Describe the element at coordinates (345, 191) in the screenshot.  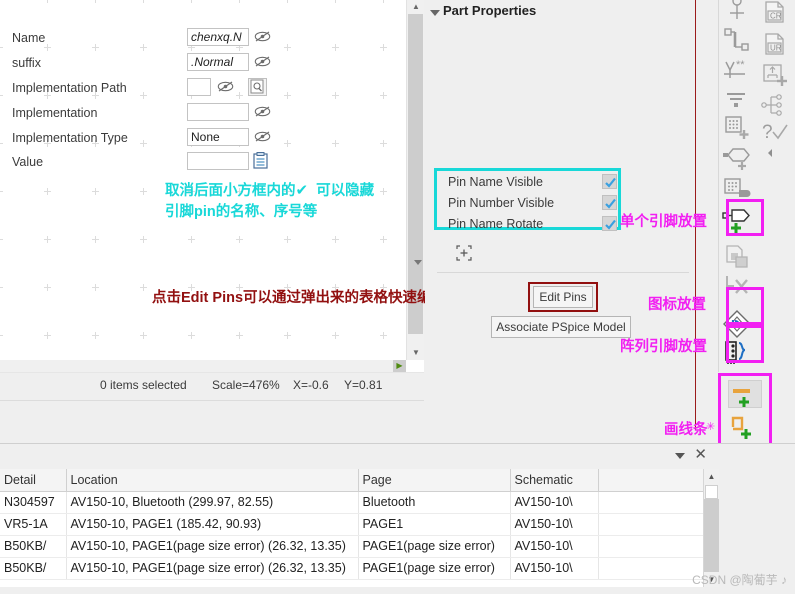
I see `annotation-cyan-text1b: 可以隐藏` at that location.